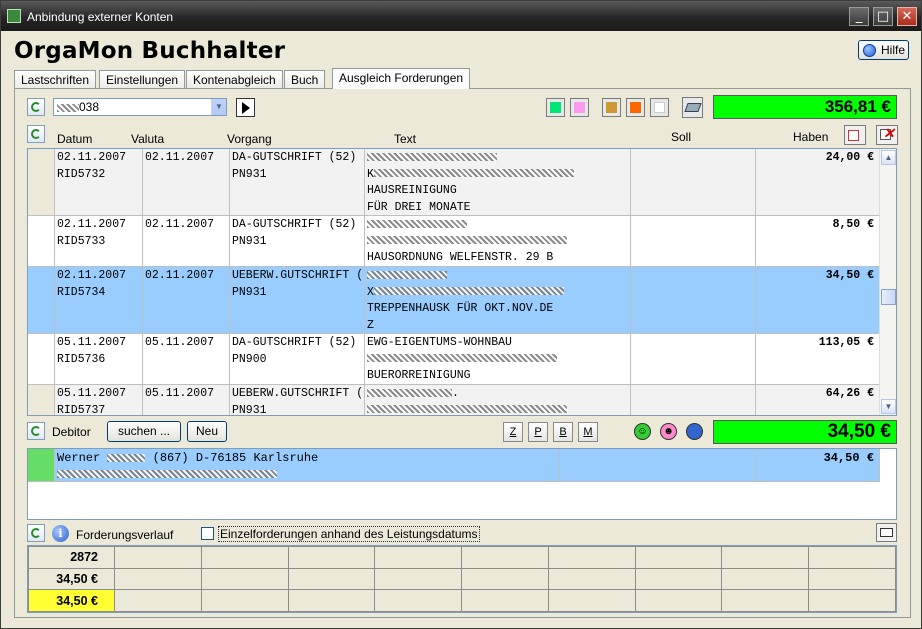  Describe the element at coordinates (658, 465) in the screenshot. I see `debitor-cell` at that location.